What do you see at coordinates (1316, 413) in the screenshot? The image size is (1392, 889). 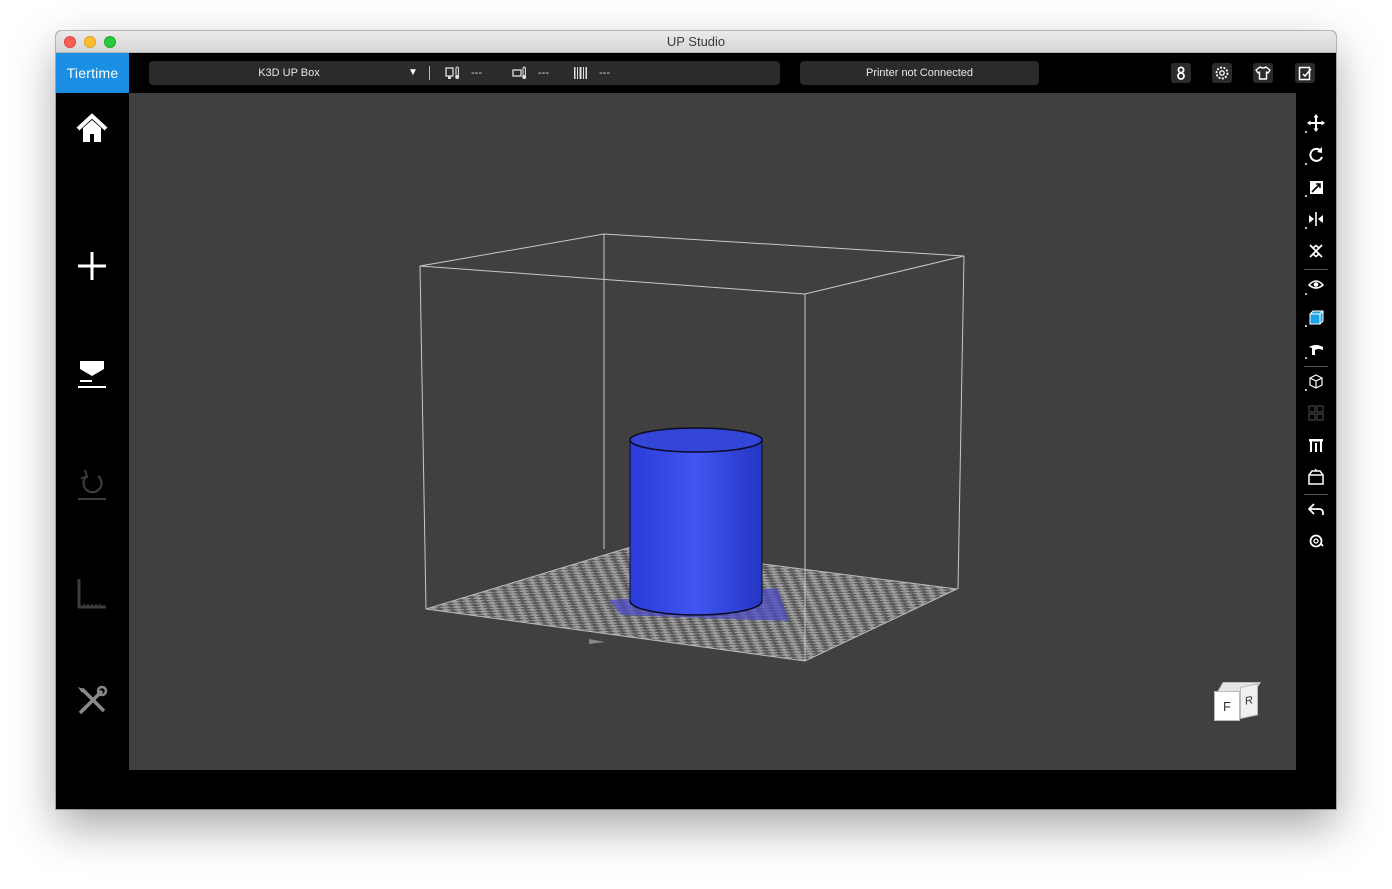 I see `layout-icon` at bounding box center [1316, 413].